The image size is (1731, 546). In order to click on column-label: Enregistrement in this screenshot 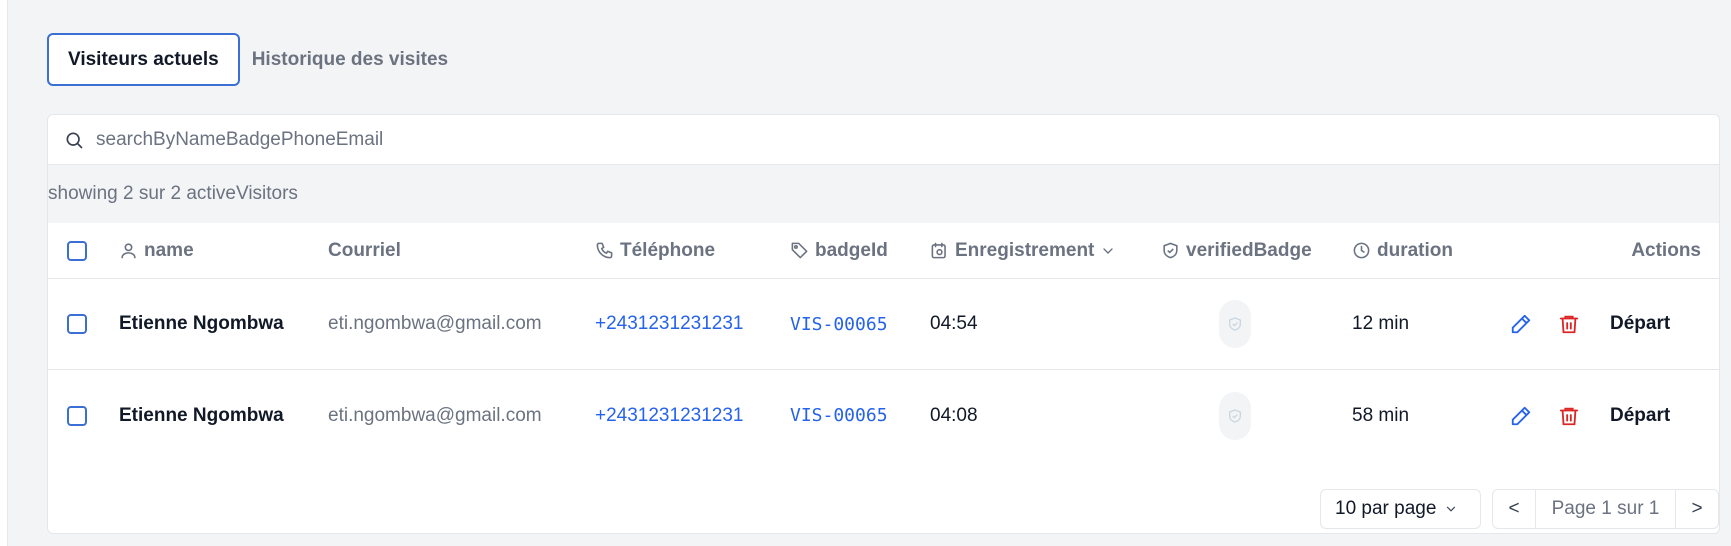, I will do `click(1025, 250)`.